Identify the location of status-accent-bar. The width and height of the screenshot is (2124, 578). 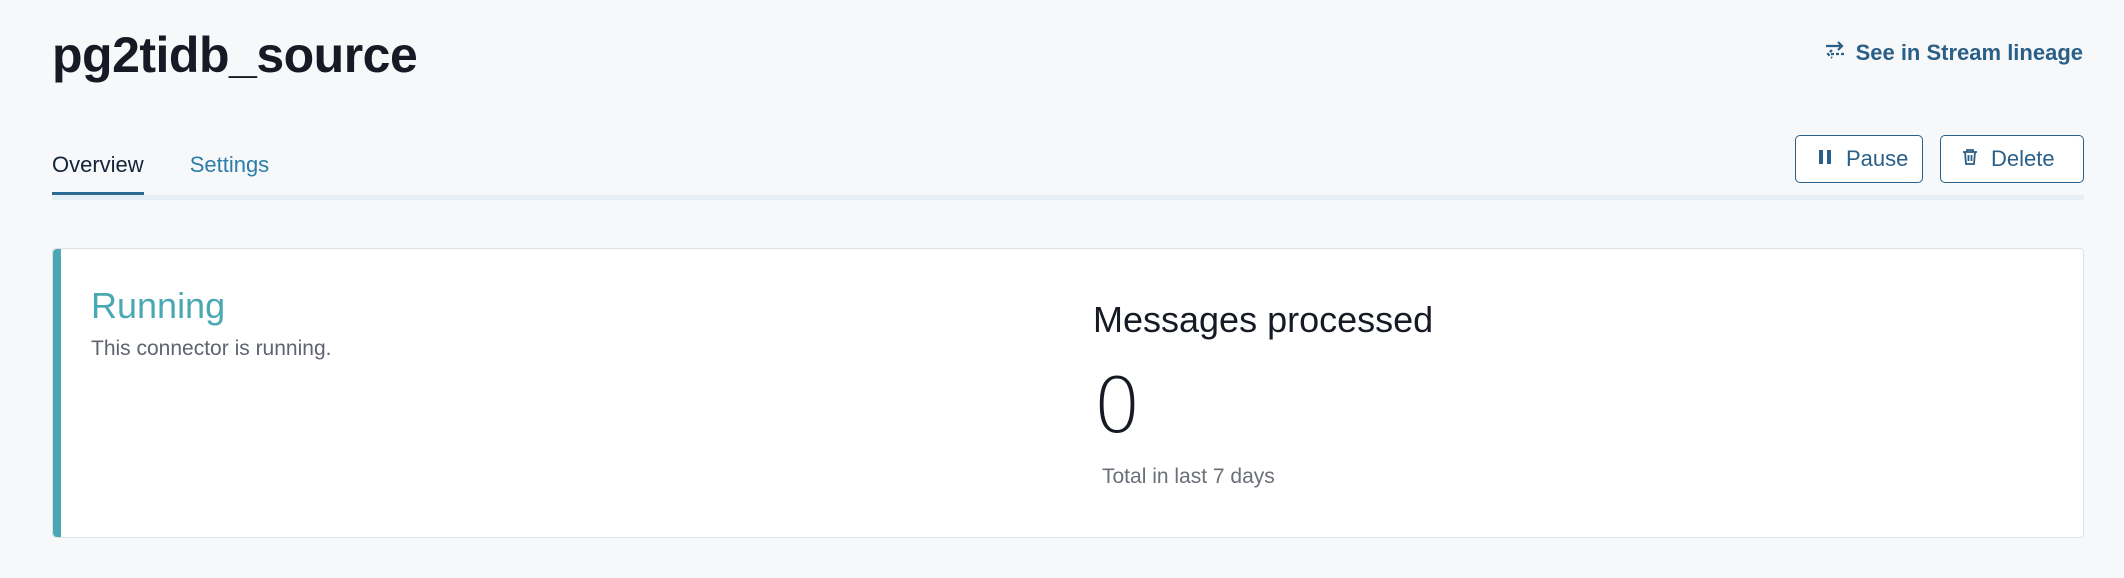
(57, 393).